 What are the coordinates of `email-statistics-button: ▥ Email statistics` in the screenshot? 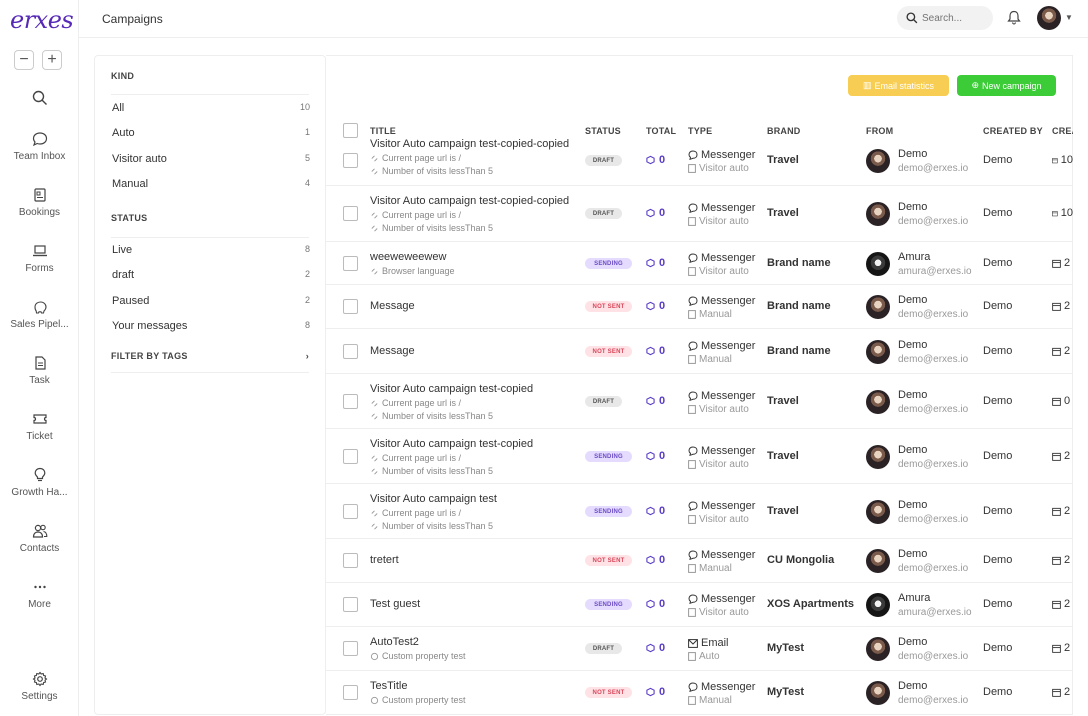 It's located at (898, 85).